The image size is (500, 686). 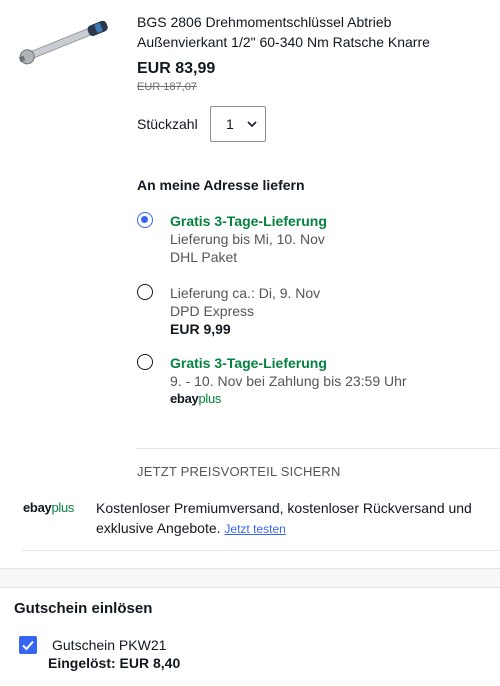 What do you see at coordinates (254, 529) in the screenshot?
I see `try-now-link: Jetzt testen` at bounding box center [254, 529].